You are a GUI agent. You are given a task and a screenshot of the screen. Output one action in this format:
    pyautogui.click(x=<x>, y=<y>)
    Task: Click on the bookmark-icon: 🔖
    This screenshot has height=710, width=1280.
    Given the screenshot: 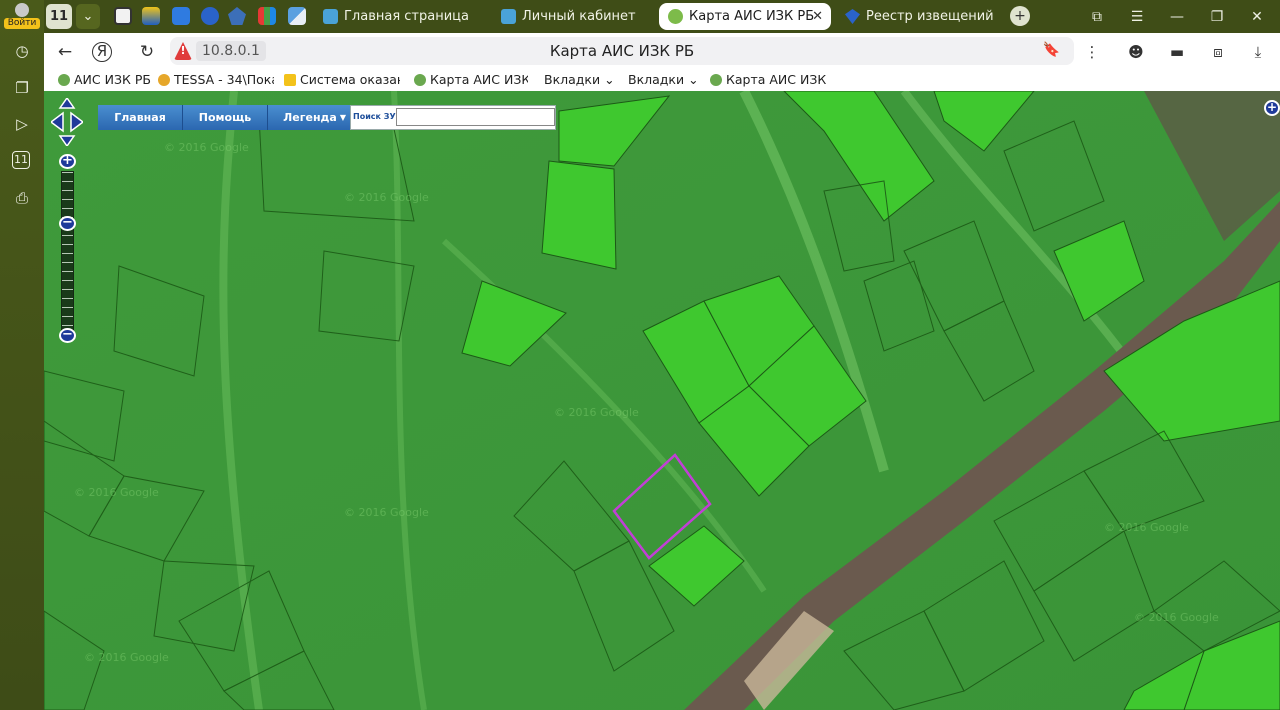 What is the action you would take?
    pyautogui.click(x=1051, y=50)
    